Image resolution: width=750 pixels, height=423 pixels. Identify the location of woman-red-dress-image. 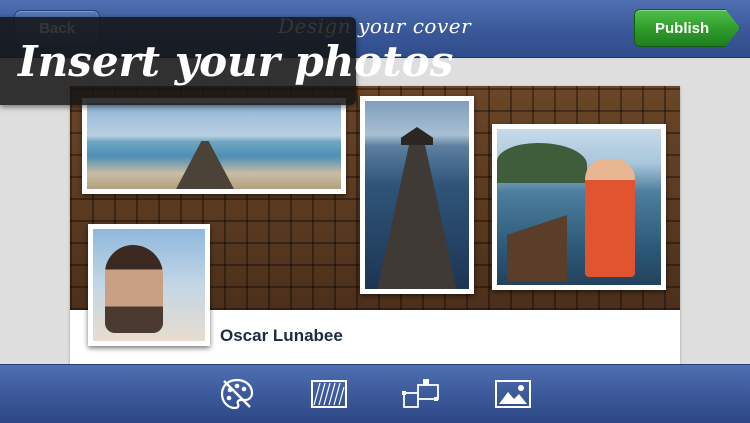
(579, 207).